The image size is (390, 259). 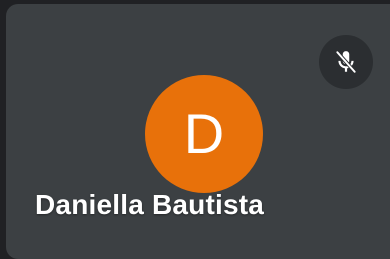 What do you see at coordinates (204, 134) in the screenshot?
I see `avatar: D` at bounding box center [204, 134].